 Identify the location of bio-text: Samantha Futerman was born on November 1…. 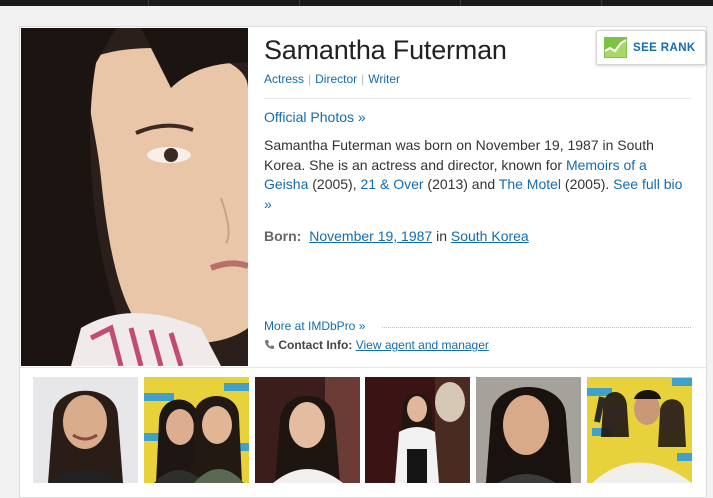
(474, 175).